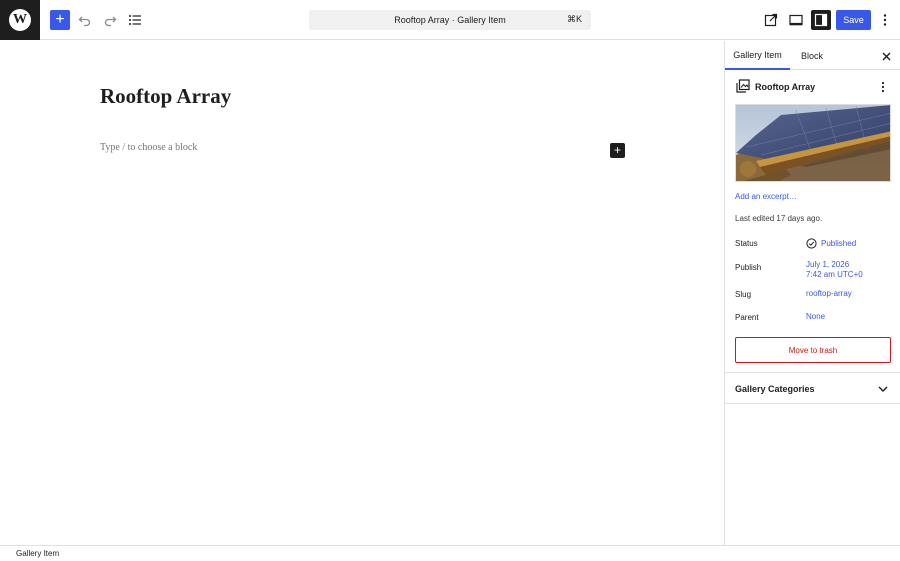  I want to click on wordpress-logo-button: W, so click(20, 20).